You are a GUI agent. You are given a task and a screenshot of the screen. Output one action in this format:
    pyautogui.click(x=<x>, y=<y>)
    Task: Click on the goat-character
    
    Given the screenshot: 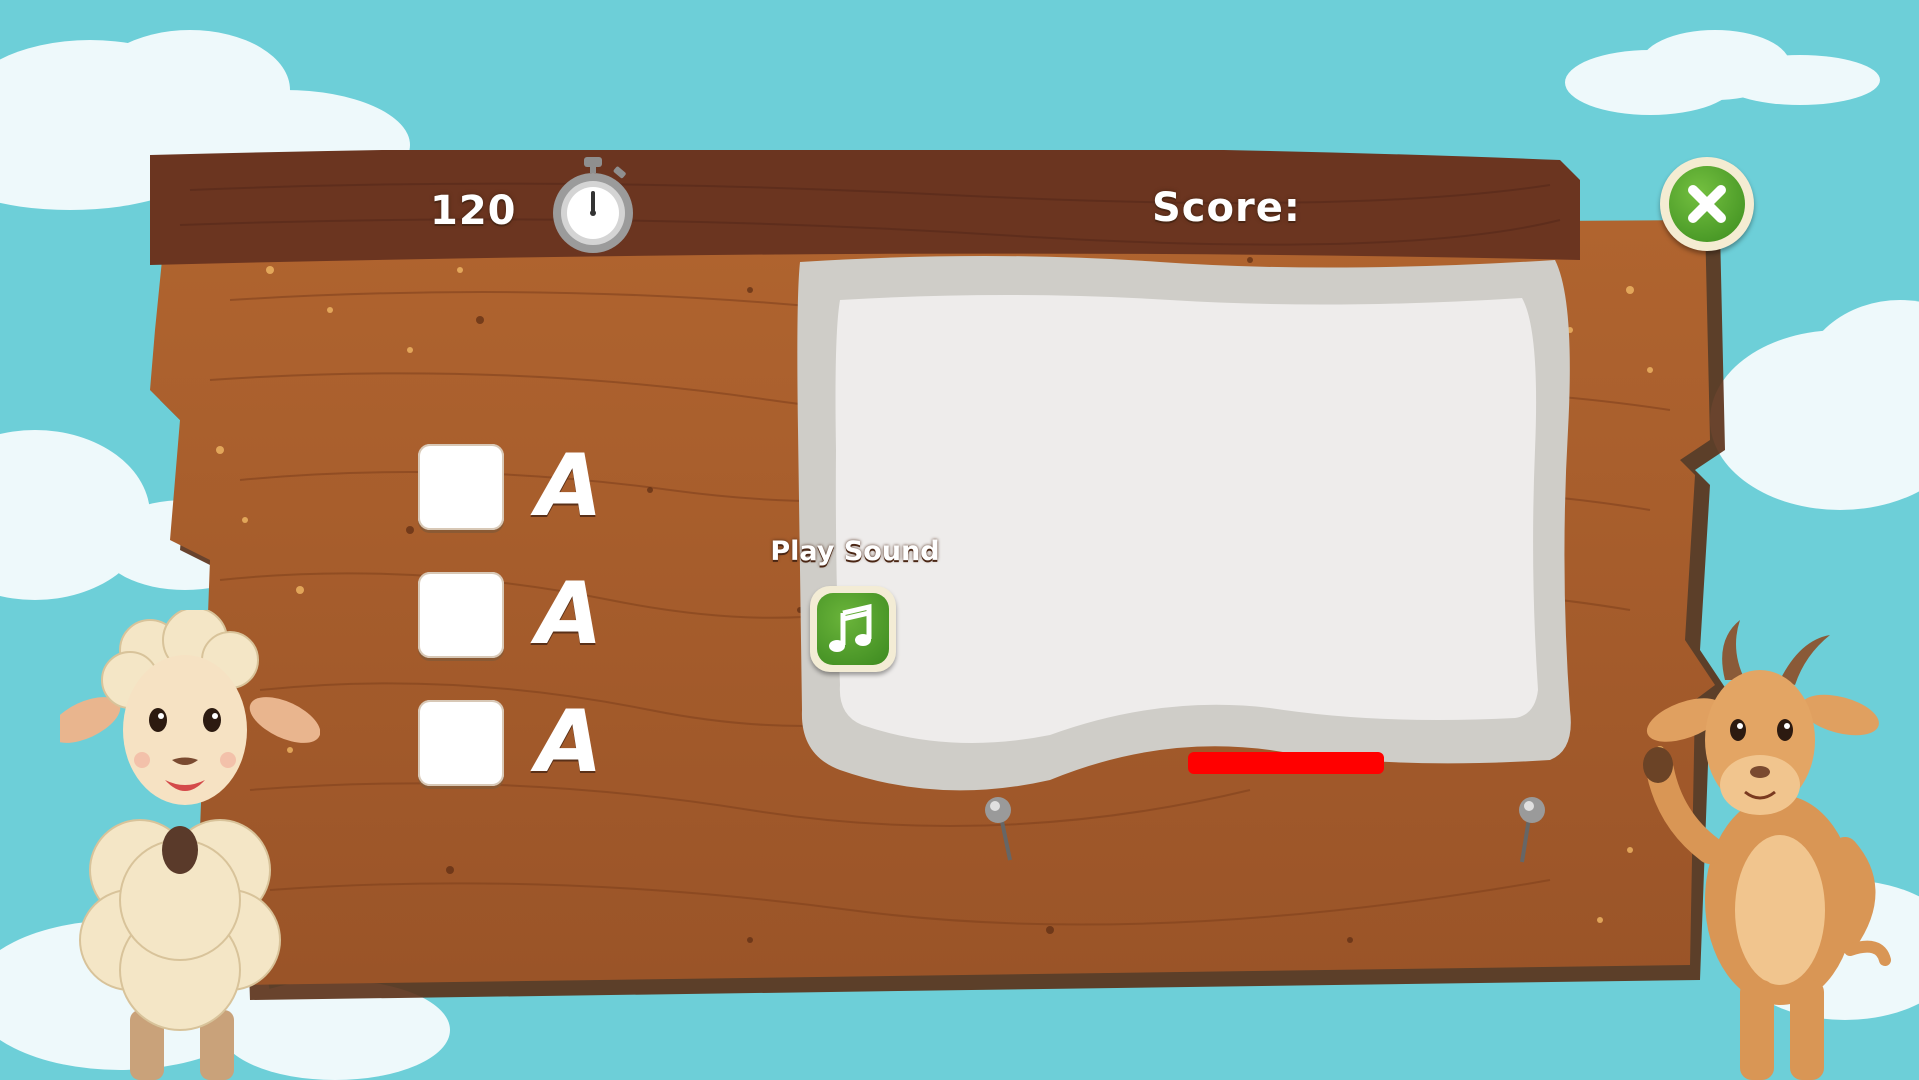 What is the action you would take?
    pyautogui.click(x=1765, y=850)
    